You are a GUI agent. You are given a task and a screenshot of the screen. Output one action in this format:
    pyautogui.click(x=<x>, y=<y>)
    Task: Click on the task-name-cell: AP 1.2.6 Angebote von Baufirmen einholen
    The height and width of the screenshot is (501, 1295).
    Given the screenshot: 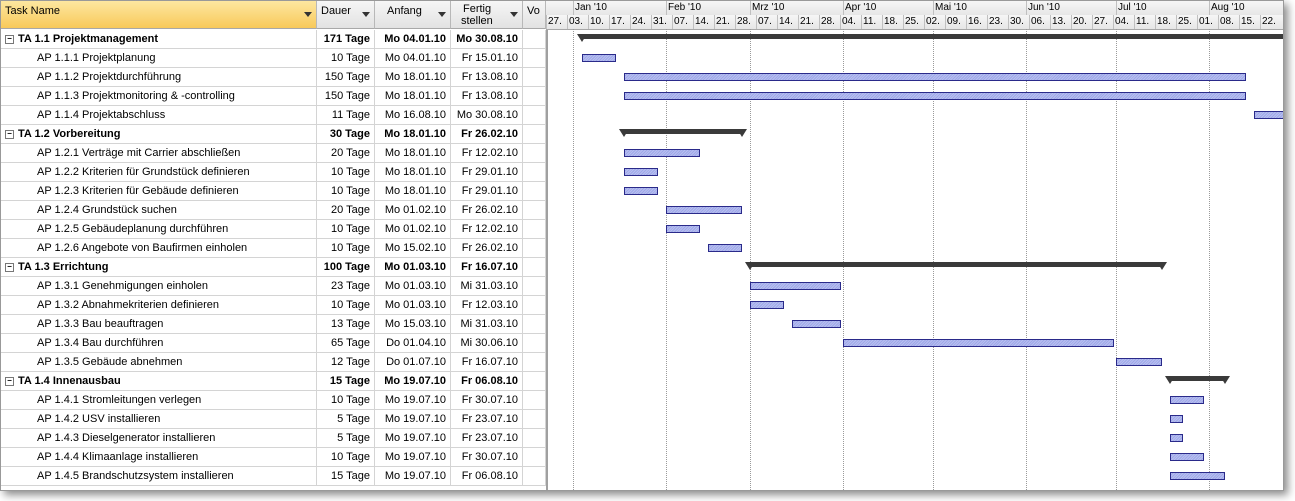 What is the action you would take?
    pyautogui.click(x=159, y=248)
    